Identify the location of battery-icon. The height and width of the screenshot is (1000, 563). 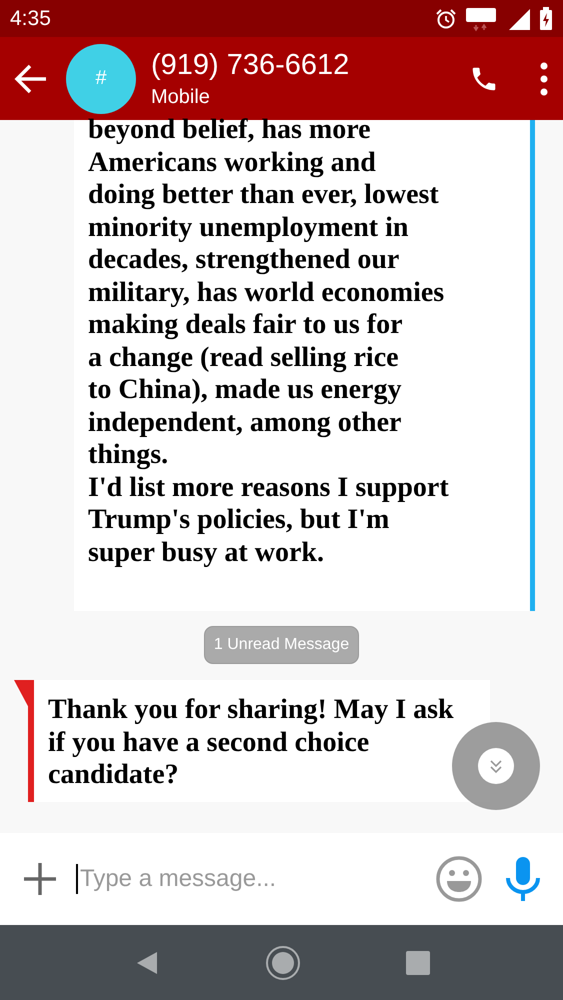
(546, 18).